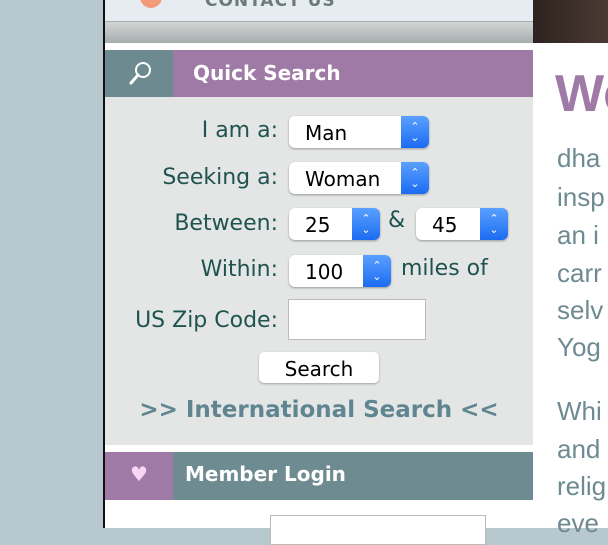 The height and width of the screenshot is (545, 608). Describe the element at coordinates (582, 486) in the screenshot. I see `content-line: relig` at that location.